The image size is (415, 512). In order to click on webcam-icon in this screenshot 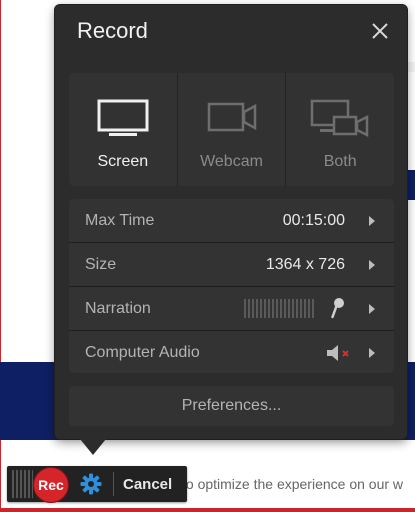, I will do `click(232, 121)`.